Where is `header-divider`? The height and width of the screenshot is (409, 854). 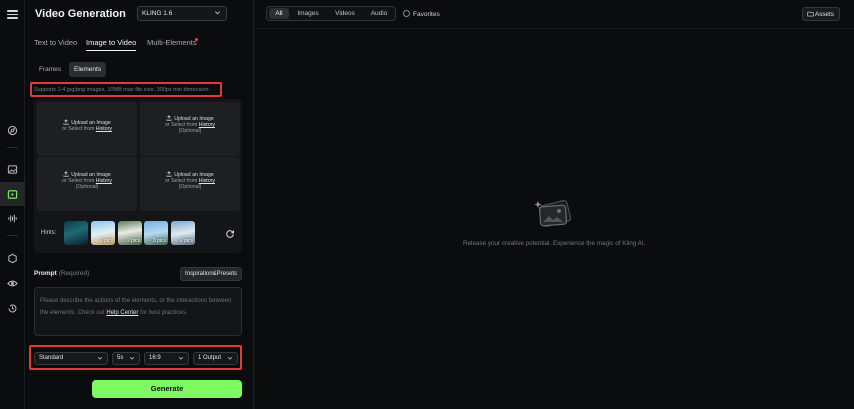
header-divider is located at coordinates (554, 28).